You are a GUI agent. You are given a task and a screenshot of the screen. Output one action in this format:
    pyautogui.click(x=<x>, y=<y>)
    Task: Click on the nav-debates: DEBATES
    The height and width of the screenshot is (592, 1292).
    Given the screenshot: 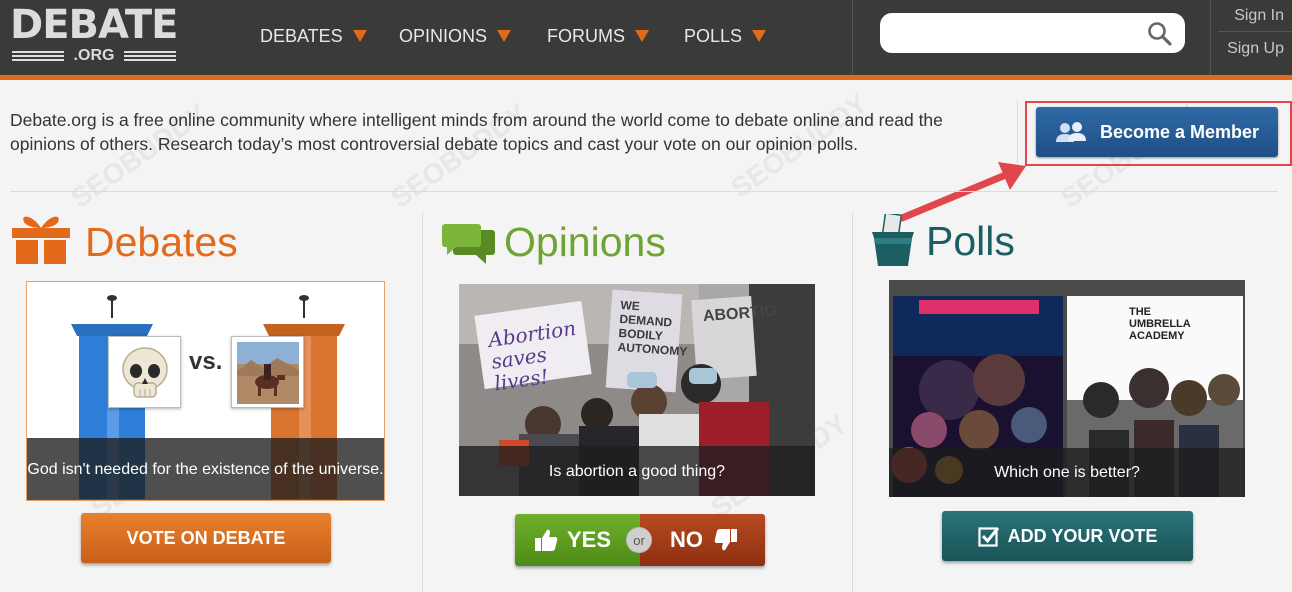 What is the action you would take?
    pyautogui.click(x=313, y=36)
    